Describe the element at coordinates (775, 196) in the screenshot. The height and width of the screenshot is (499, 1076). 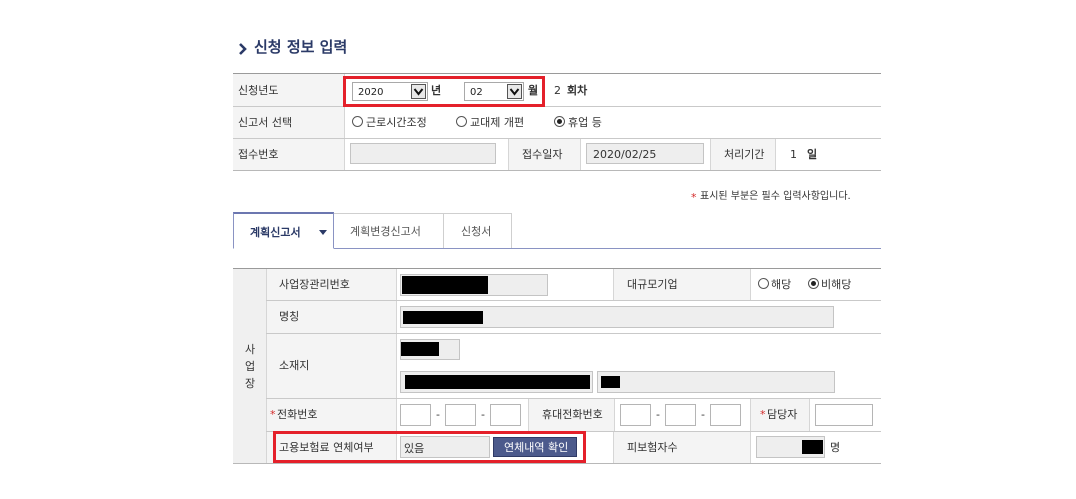
I see `required-notice: 표시된 부분은 필수 입력사항입니다.` at that location.